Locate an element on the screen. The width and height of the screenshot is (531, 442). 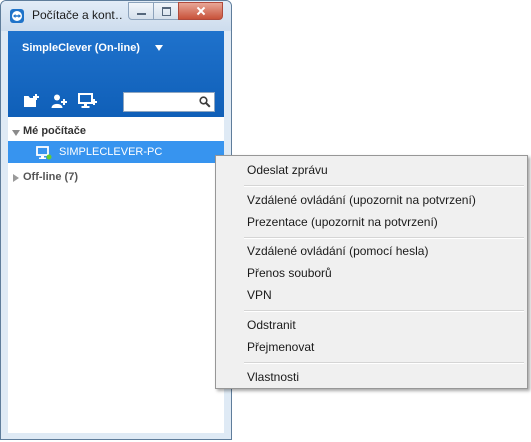
group-my-computers: Mé počítače is located at coordinates (116, 131).